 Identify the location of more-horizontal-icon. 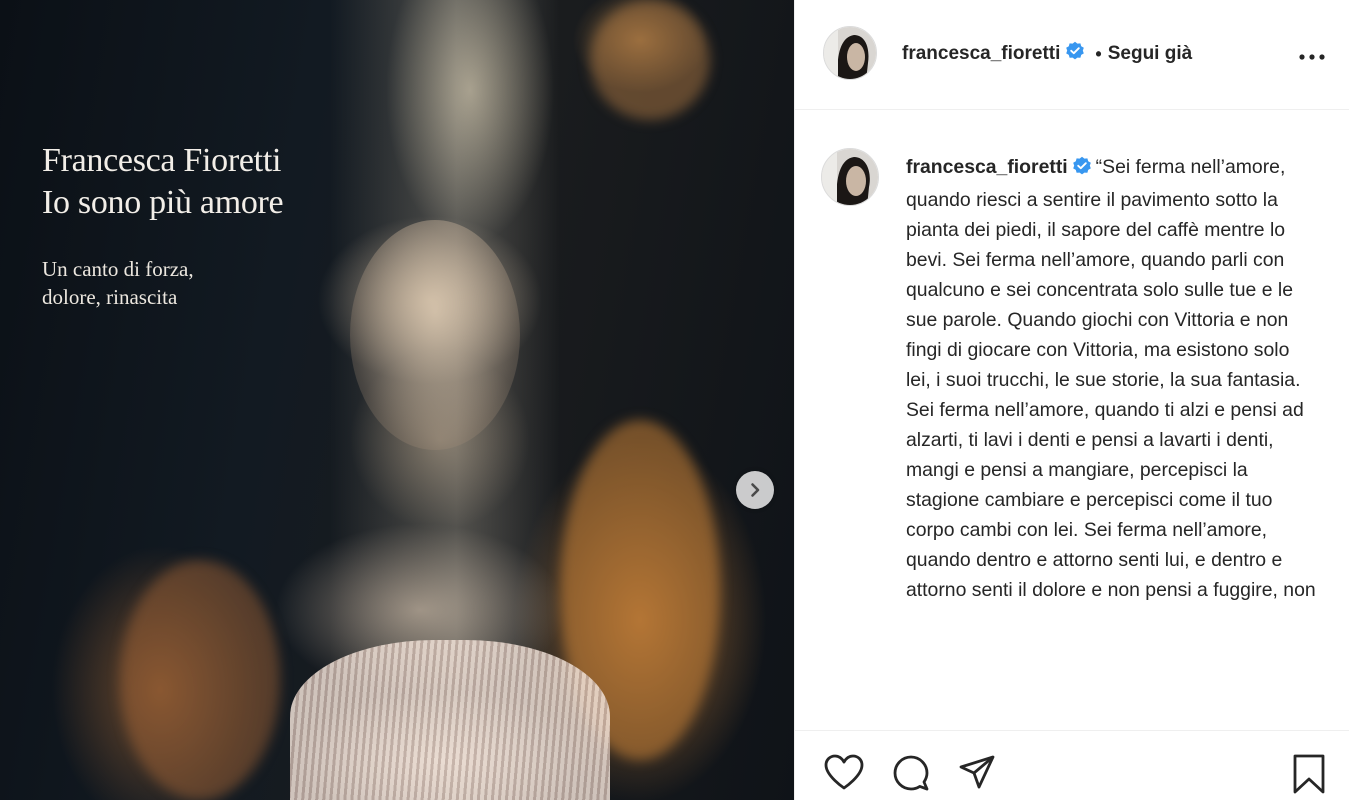
(1312, 57).